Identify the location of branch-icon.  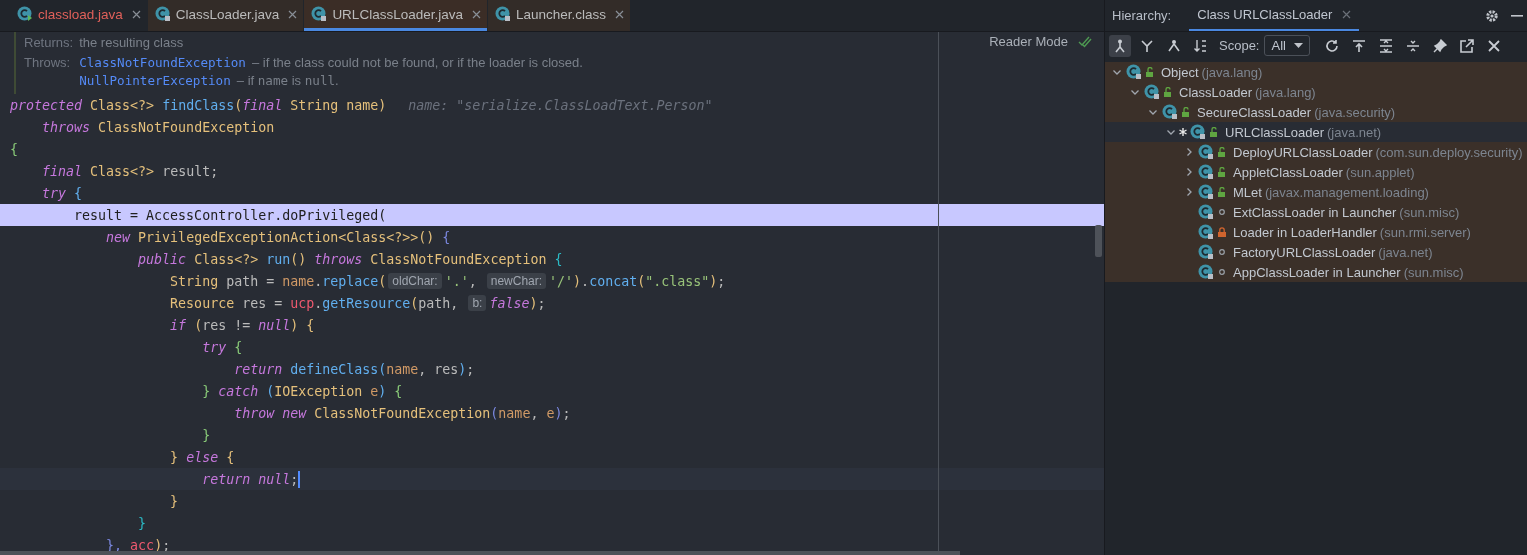
(1174, 45).